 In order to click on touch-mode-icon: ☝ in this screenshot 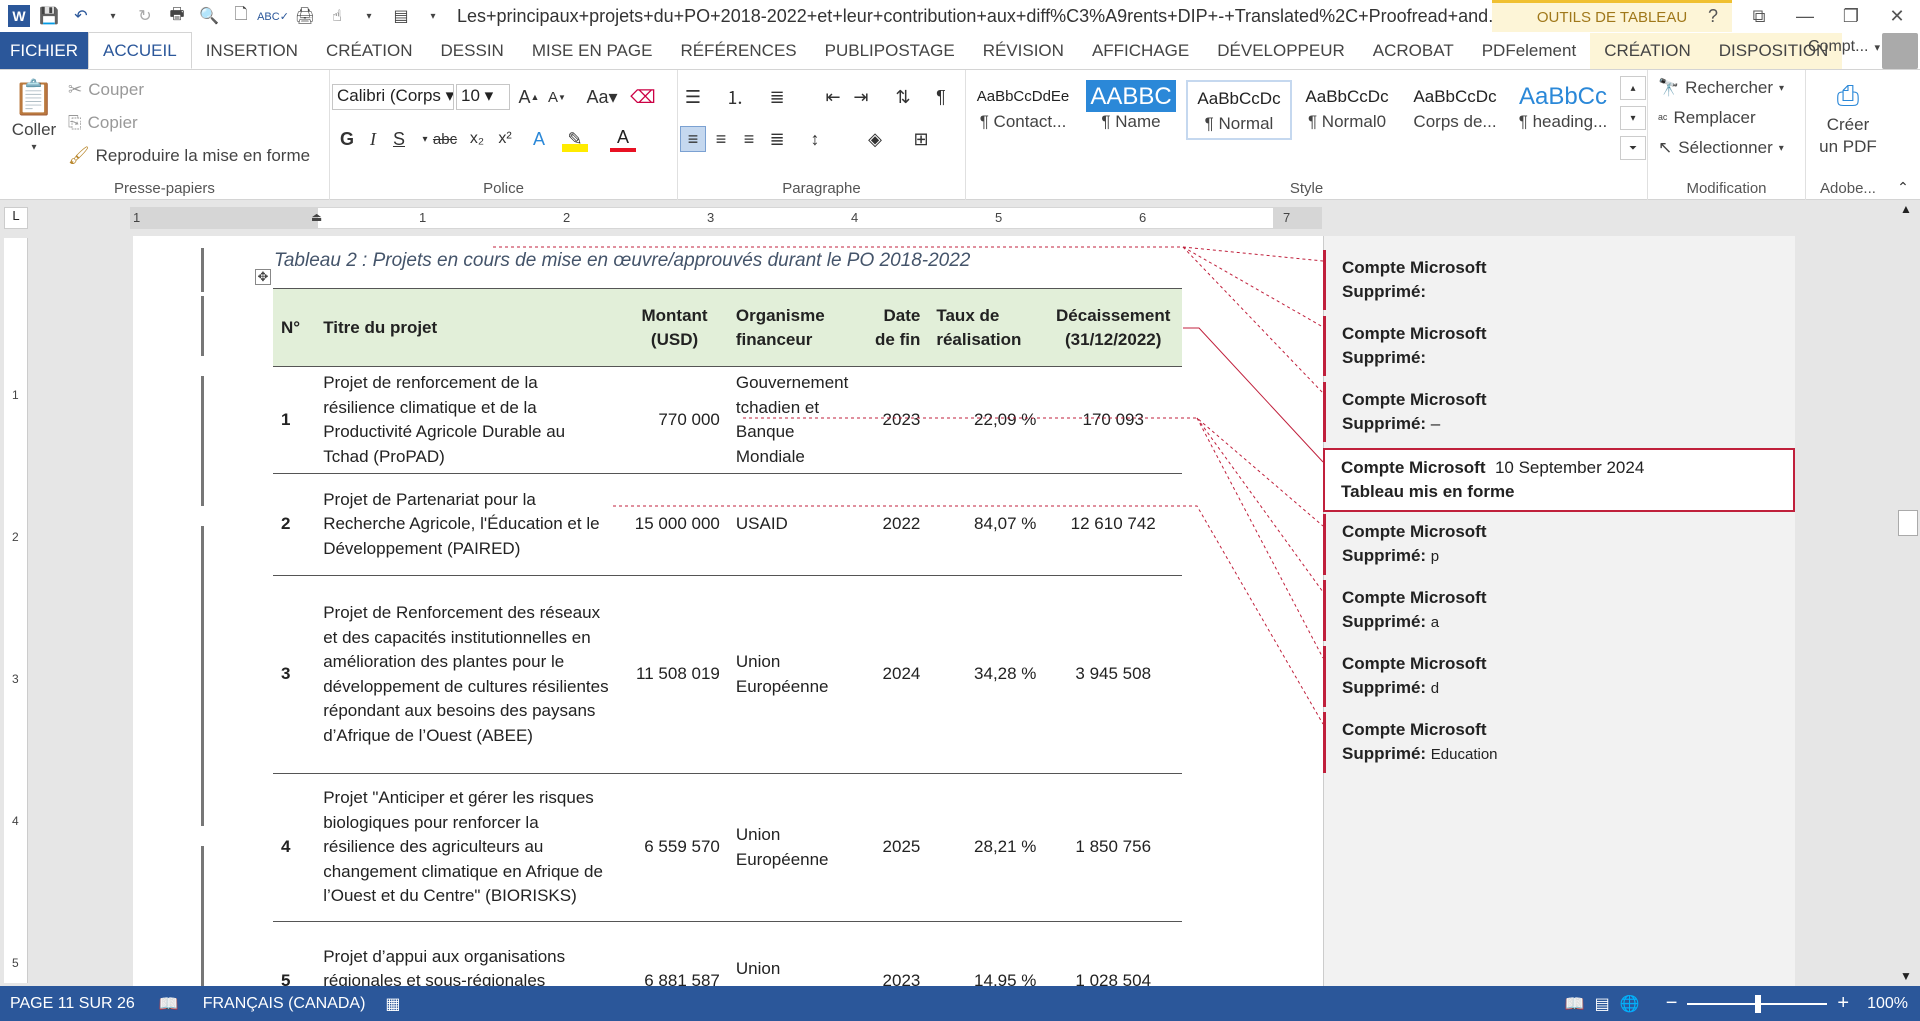, I will do `click(337, 16)`.